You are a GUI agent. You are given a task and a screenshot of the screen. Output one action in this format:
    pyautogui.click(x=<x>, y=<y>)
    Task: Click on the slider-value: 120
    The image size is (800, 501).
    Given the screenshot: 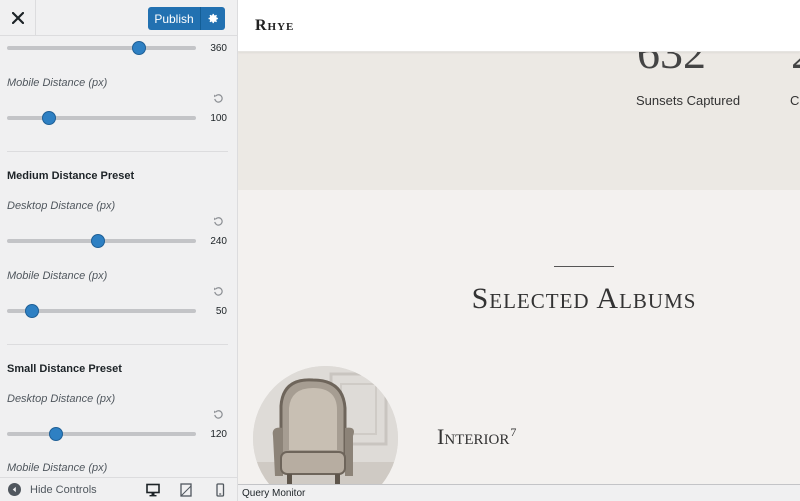 What is the action you would take?
    pyautogui.click(x=218, y=434)
    